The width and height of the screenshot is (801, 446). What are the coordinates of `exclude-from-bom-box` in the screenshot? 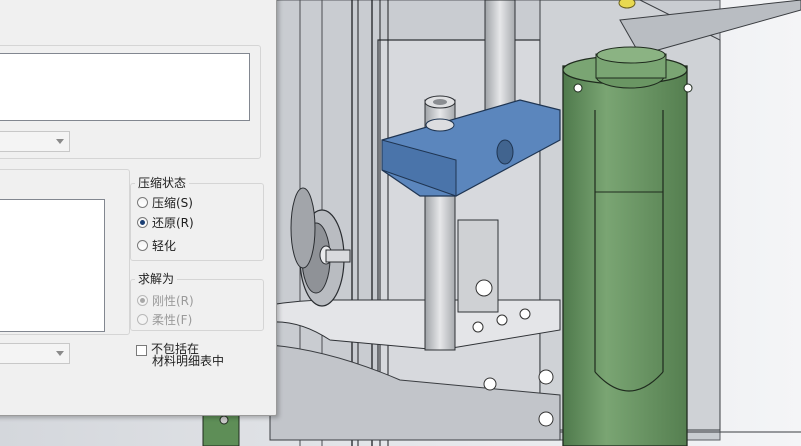 It's located at (141, 350).